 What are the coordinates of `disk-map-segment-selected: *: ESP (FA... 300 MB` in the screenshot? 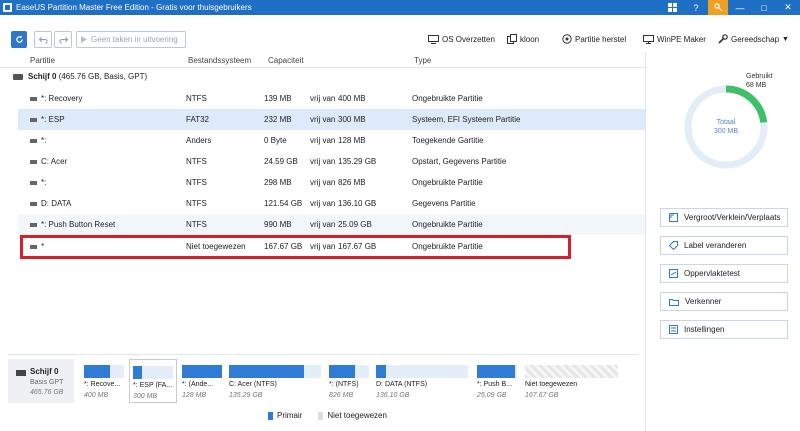 It's located at (153, 381).